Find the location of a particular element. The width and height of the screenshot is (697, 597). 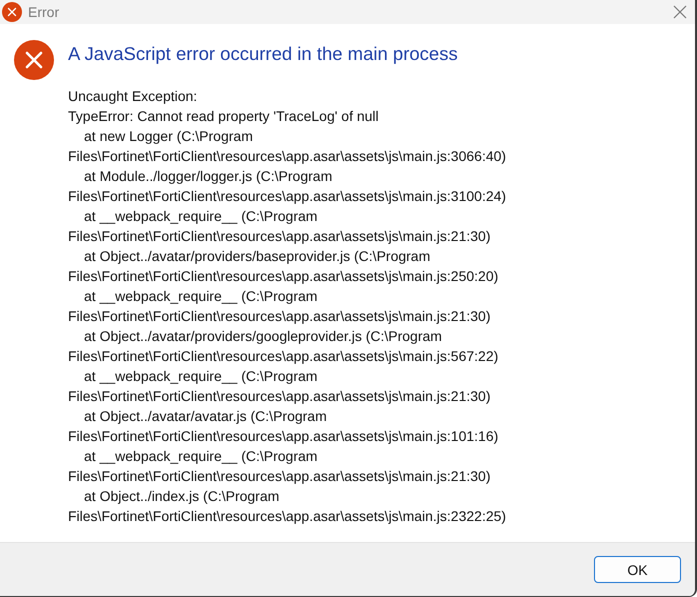

error-text: Files\Fortinet\FortiClient\resources\app.asar\assets\js\main.js:3100:24) is located at coordinates (287, 196).